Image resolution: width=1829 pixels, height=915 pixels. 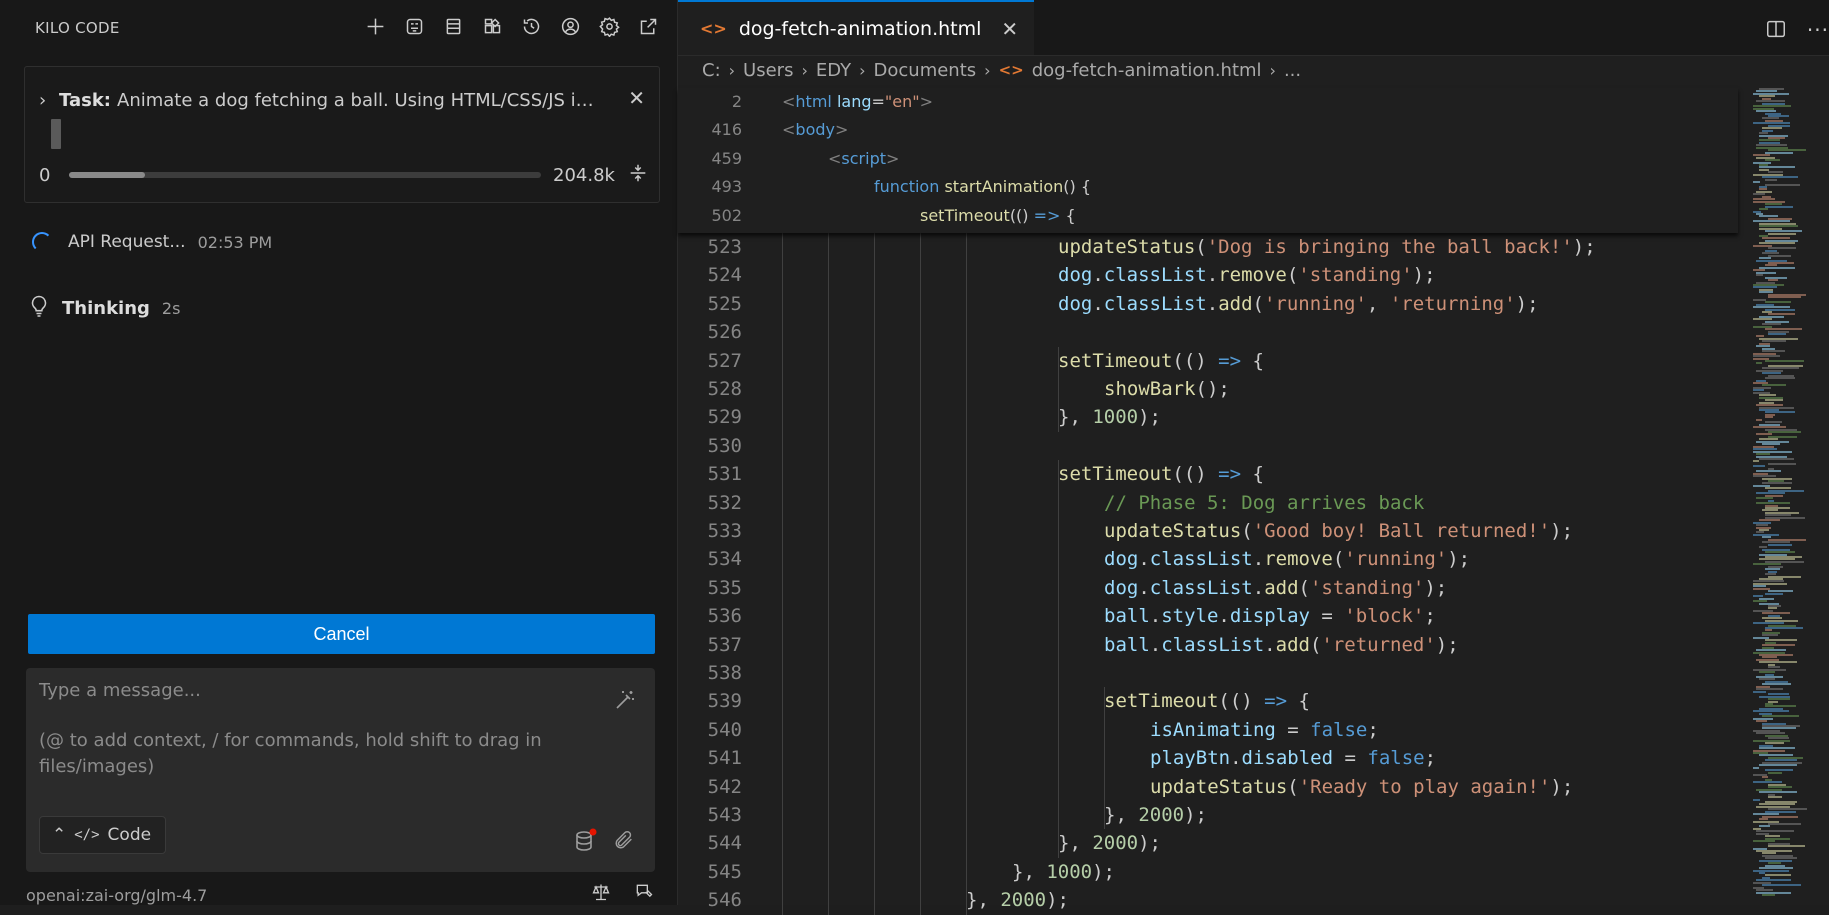 What do you see at coordinates (1147, 70) in the screenshot?
I see `breadcrumb-file: dog-fetch-animation.html` at bounding box center [1147, 70].